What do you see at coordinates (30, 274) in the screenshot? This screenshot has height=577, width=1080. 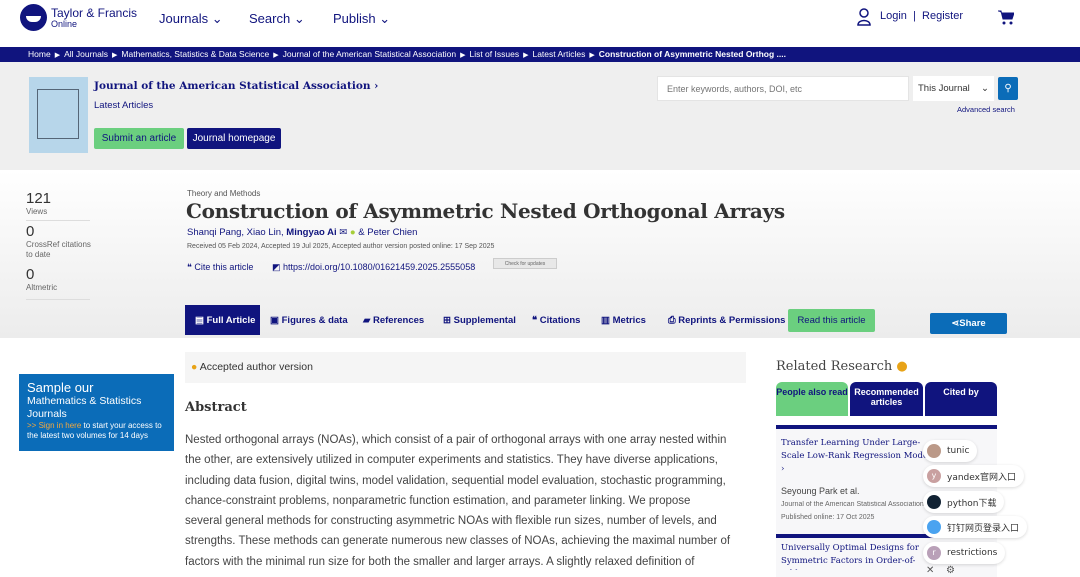 I see `altmetric-count: 0` at bounding box center [30, 274].